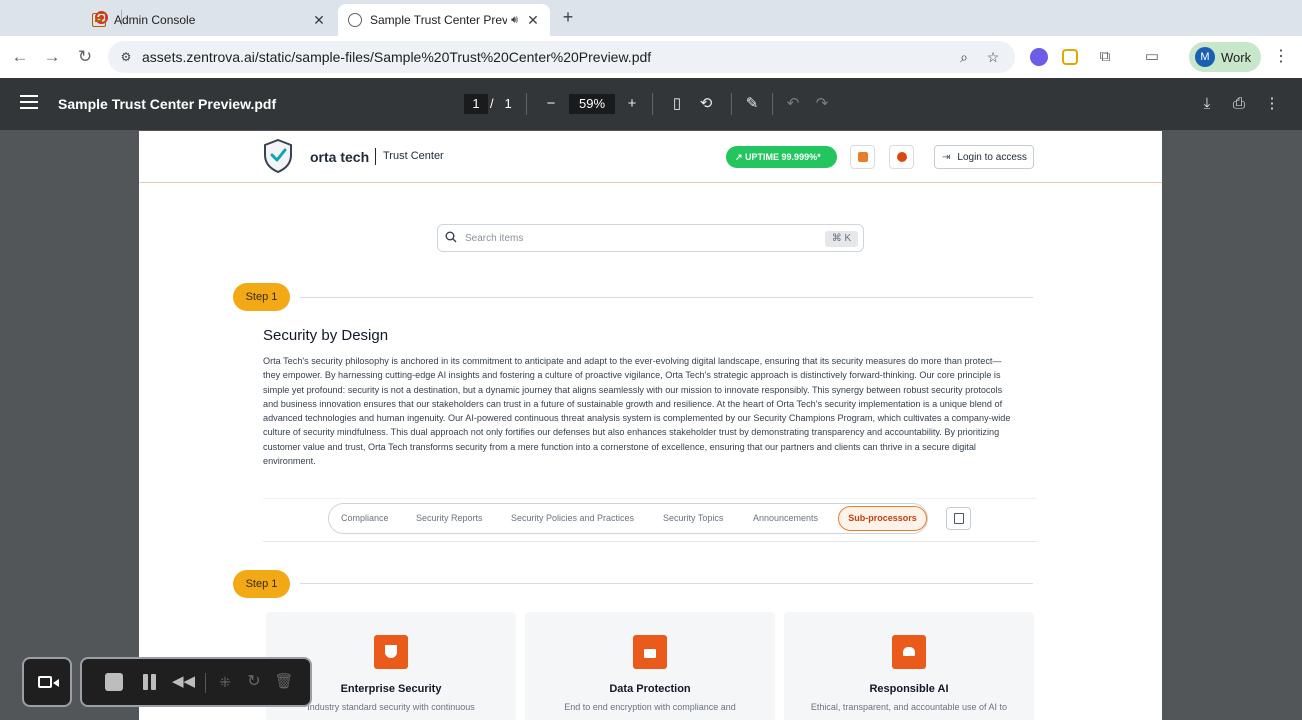 This screenshot has height=720, width=1302. I want to click on camera-toggle-button, so click(47, 682).